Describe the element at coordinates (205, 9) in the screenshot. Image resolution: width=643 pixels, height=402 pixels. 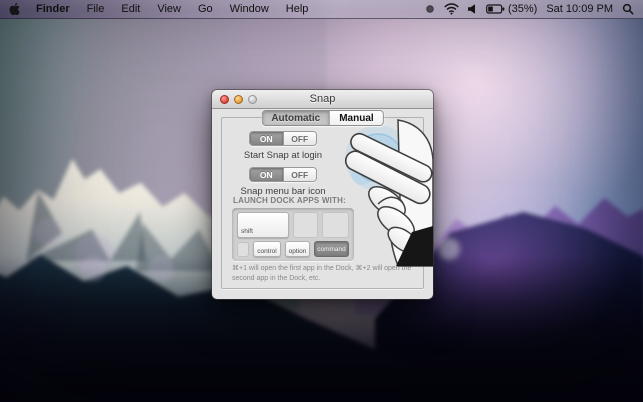
I see `menu-go: Go` at that location.